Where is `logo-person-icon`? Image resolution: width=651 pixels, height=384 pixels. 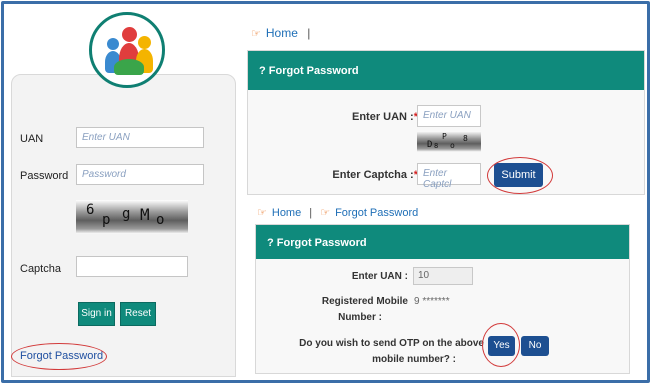
logo-person-icon is located at coordinates (129, 67).